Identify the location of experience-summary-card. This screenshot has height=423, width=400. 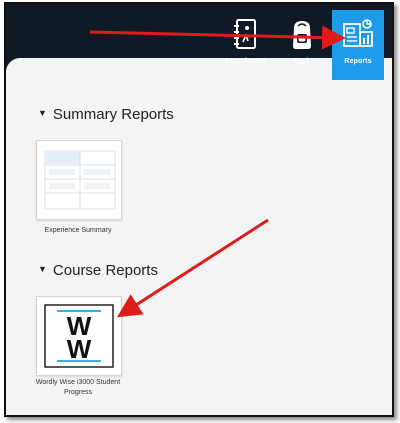
(79, 180).